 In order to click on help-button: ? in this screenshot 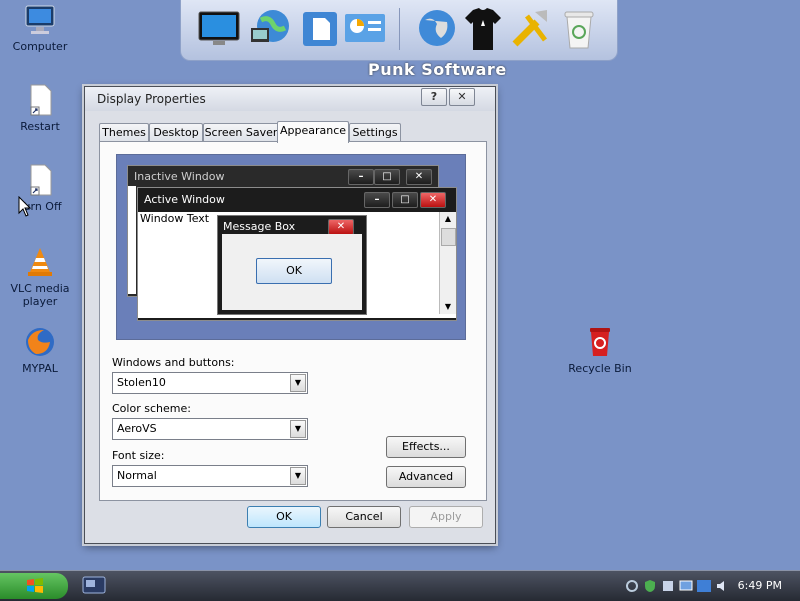, I will do `click(434, 97)`.